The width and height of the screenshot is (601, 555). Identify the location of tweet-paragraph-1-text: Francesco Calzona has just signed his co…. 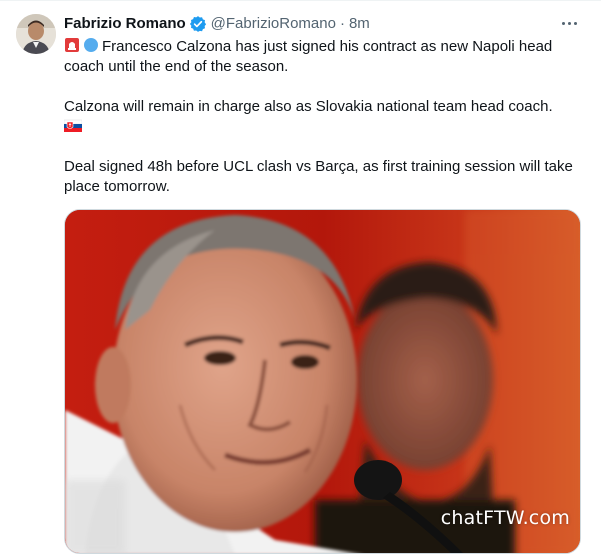
(308, 56).